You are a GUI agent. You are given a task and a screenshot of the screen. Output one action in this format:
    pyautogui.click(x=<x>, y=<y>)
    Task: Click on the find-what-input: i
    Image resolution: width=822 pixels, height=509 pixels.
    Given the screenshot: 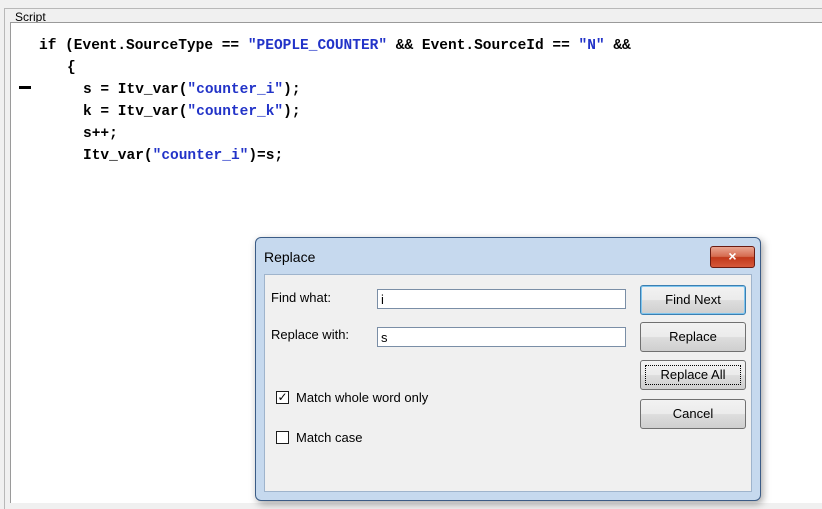 What is the action you would take?
    pyautogui.click(x=501, y=299)
    